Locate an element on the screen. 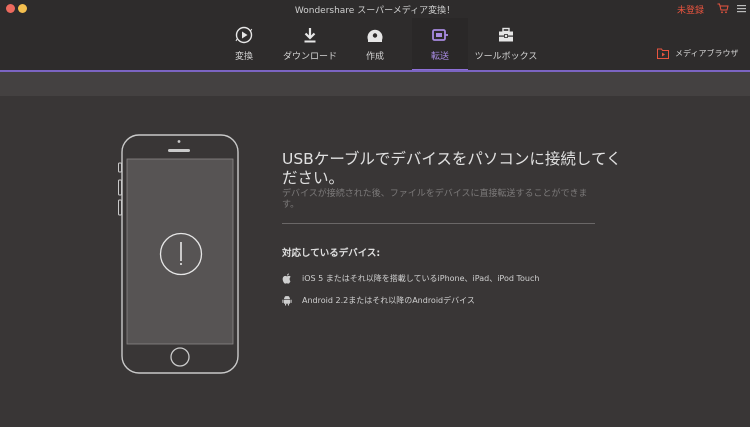 This screenshot has height=427, width=750. convert-icon is located at coordinates (244, 35).